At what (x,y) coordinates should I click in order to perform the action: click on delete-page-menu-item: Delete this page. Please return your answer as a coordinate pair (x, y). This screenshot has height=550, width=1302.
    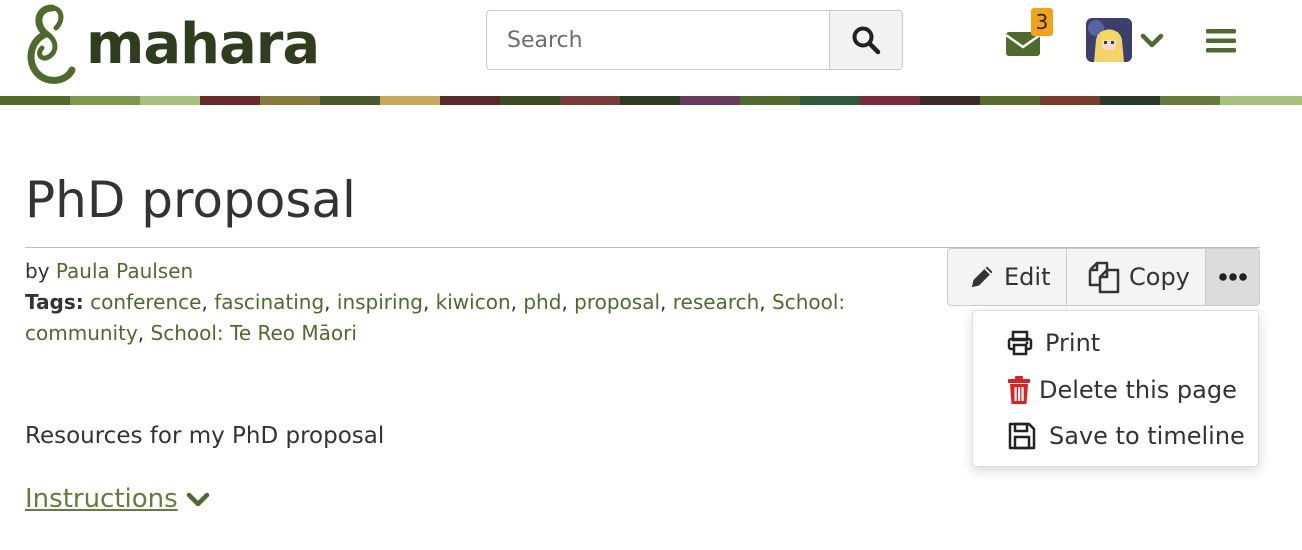
    Looking at the image, I should click on (1122, 390).